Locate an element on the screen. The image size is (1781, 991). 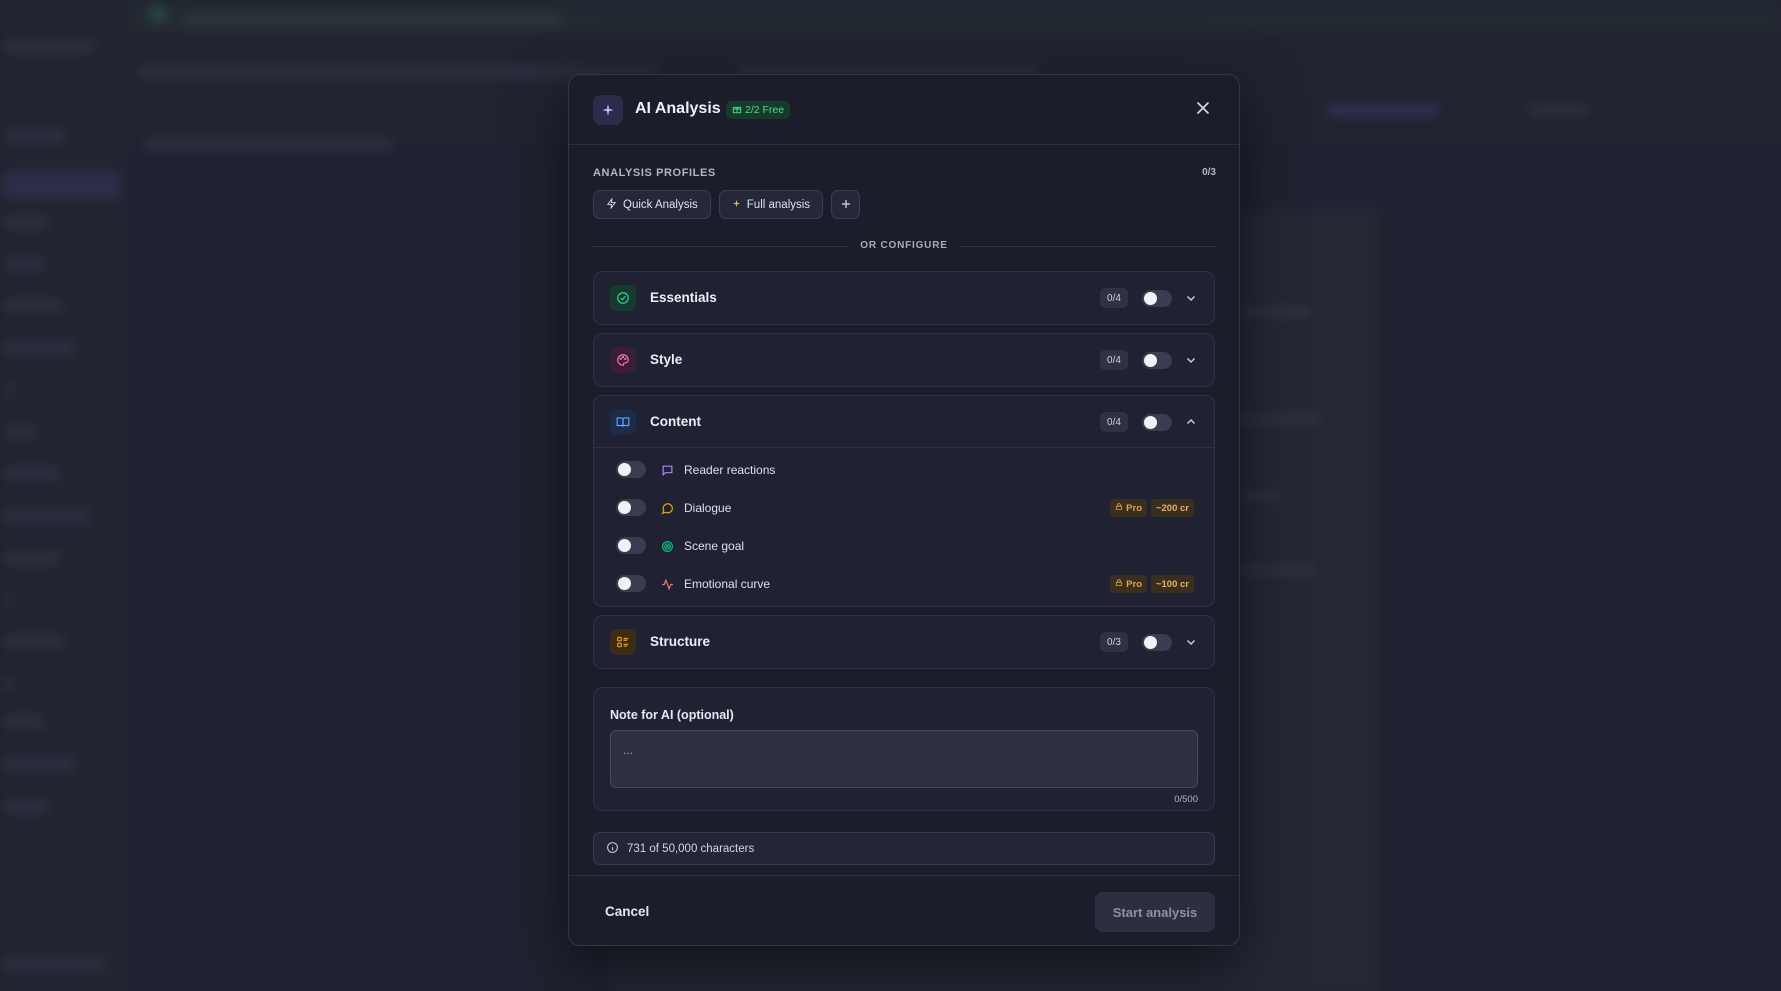
category-structure: Structure 0/3 is located at coordinates (904, 642).